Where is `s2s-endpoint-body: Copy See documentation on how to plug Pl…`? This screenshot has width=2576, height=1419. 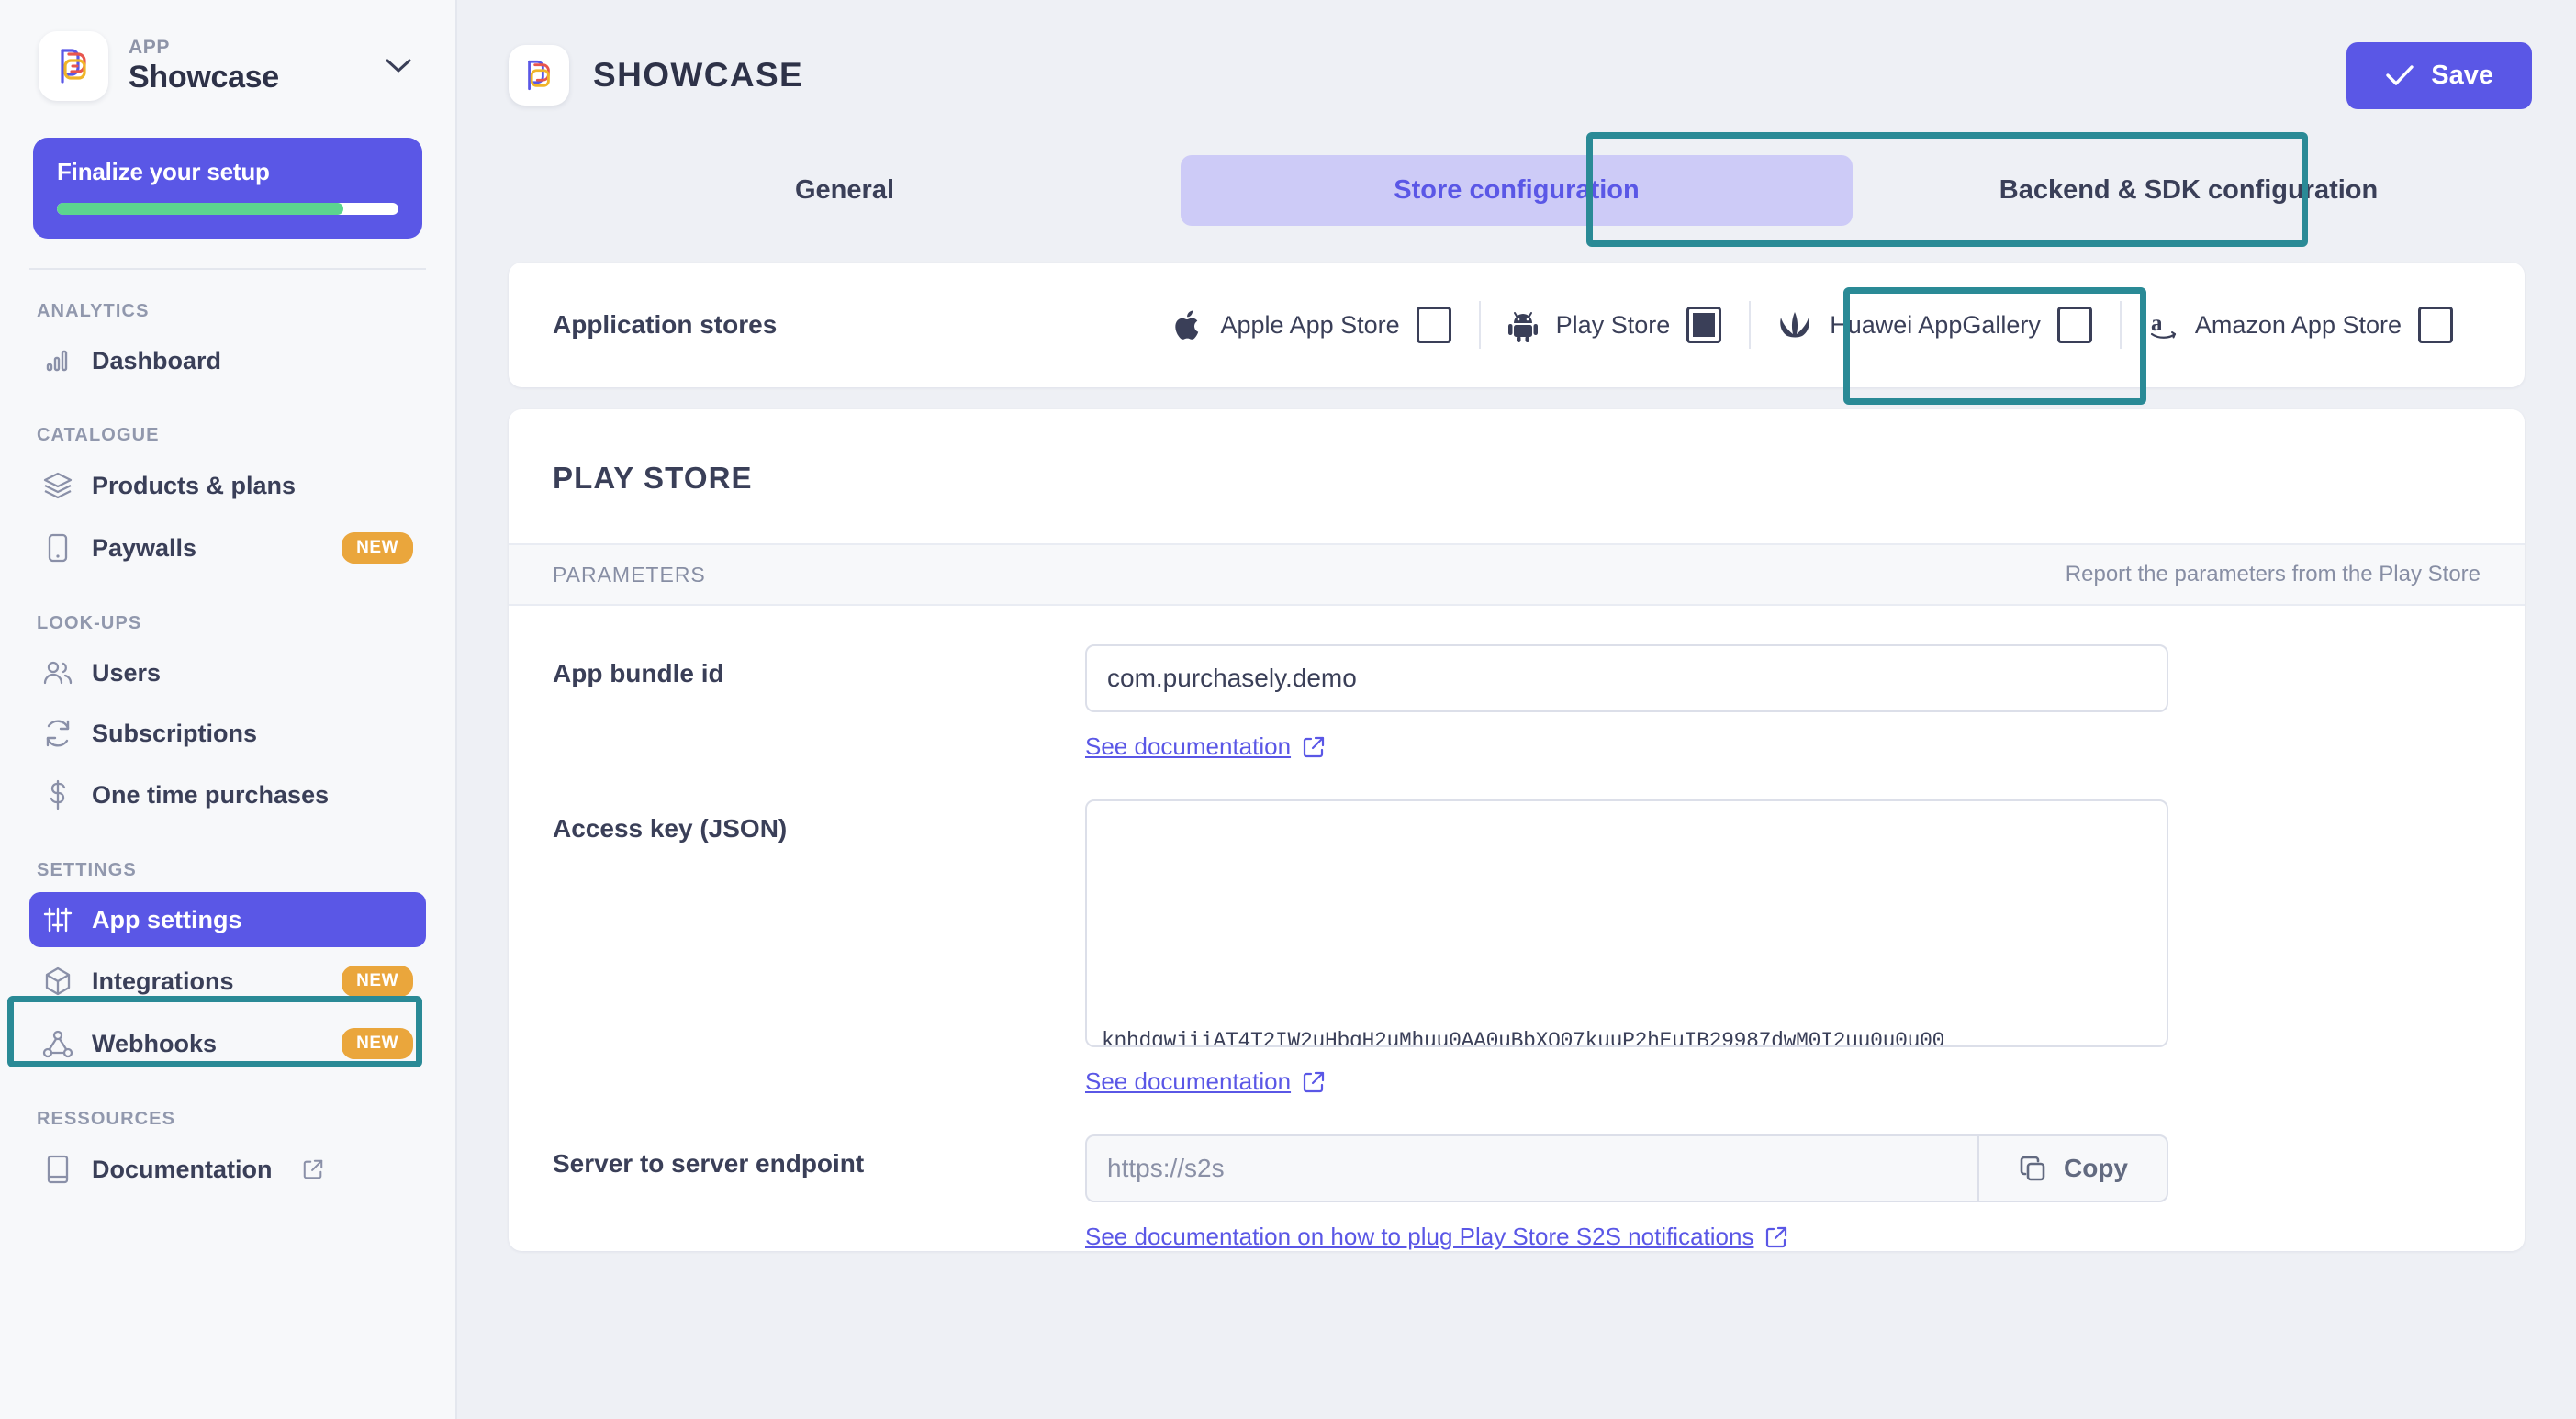
s2s-endpoint-body: Copy See documentation on how to plug Pl… is located at coordinates (1626, 1192).